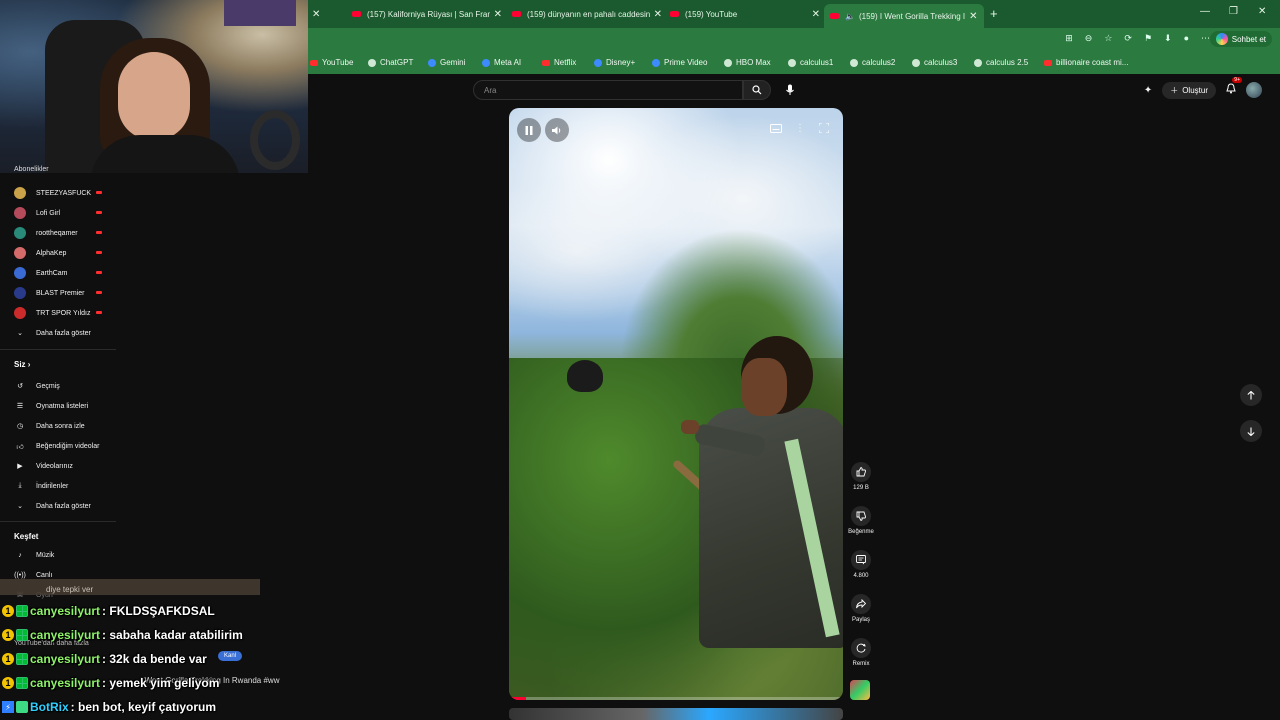 The image size is (1280, 720). I want to click on copilot-button: Sohbet et, so click(1240, 39).